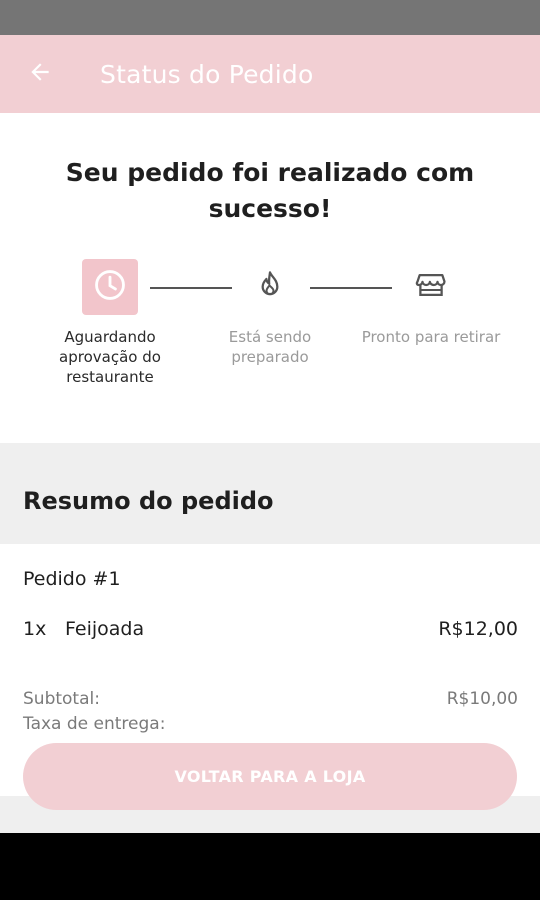  Describe the element at coordinates (61, 699) in the screenshot. I see `subtotal-label: Subtotal:` at that location.